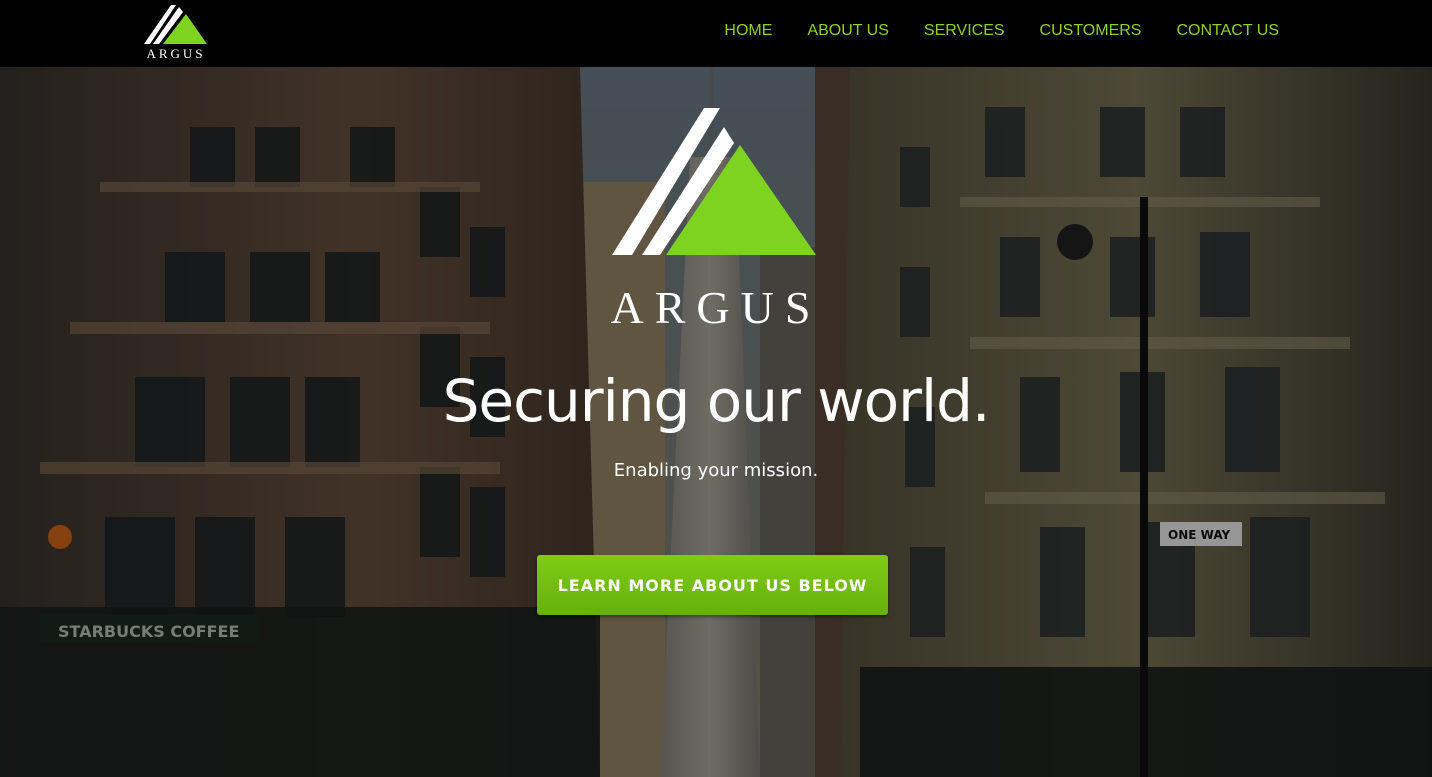  What do you see at coordinates (716, 470) in the screenshot?
I see `hero-subheadline: Enabling your mission.` at bounding box center [716, 470].